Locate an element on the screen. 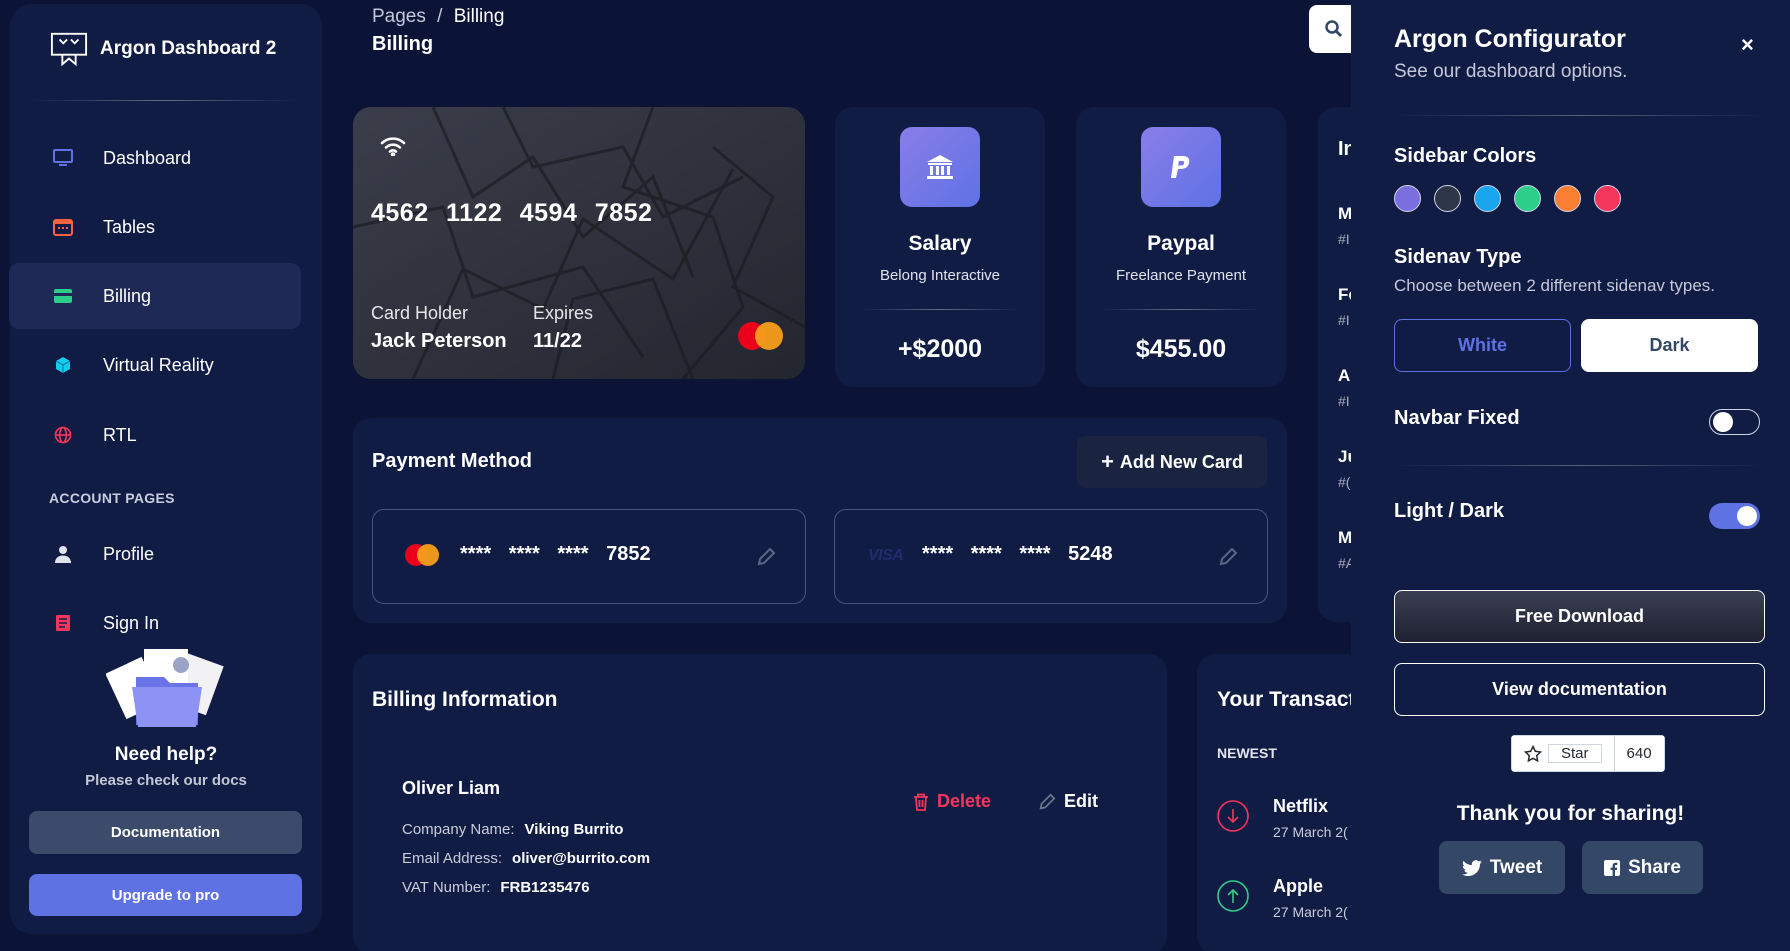 This screenshot has width=1790, height=951. payment-card-mastercard: **** **** **** 7852 is located at coordinates (589, 556).